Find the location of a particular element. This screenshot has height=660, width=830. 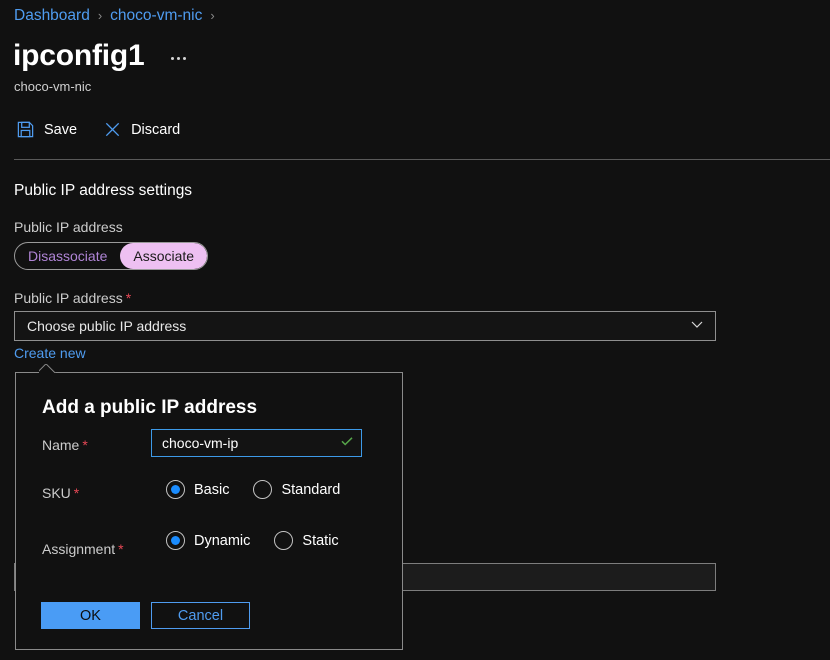

assignment-option-static-label: Static is located at coordinates (320, 540).